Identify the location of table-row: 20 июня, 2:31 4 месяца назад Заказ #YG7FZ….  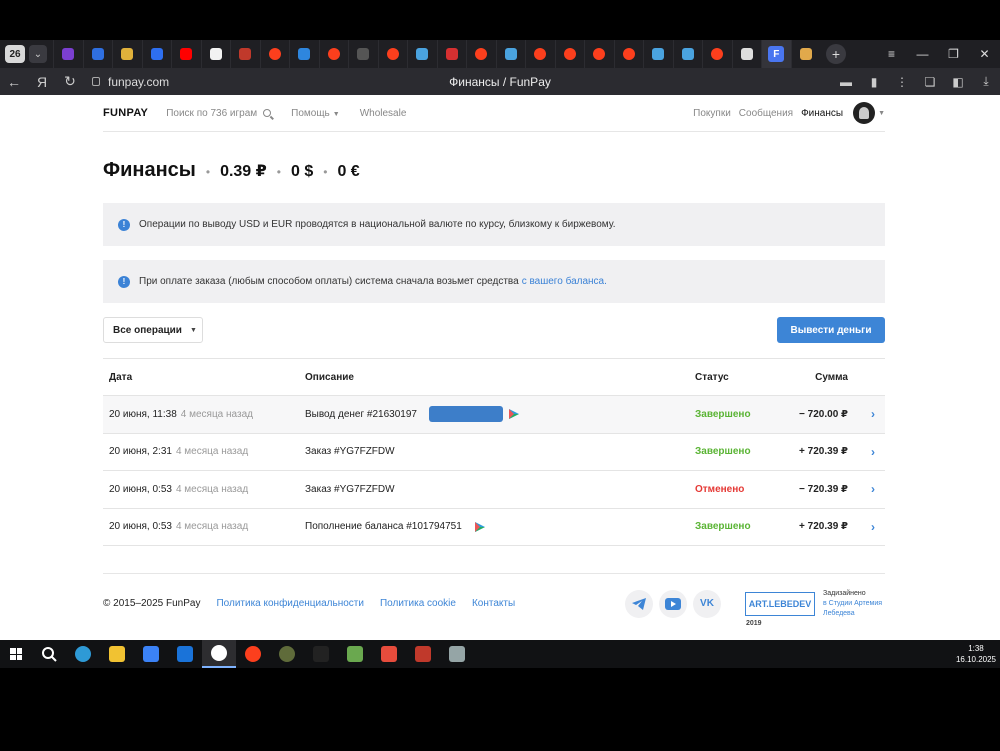
(494, 452).